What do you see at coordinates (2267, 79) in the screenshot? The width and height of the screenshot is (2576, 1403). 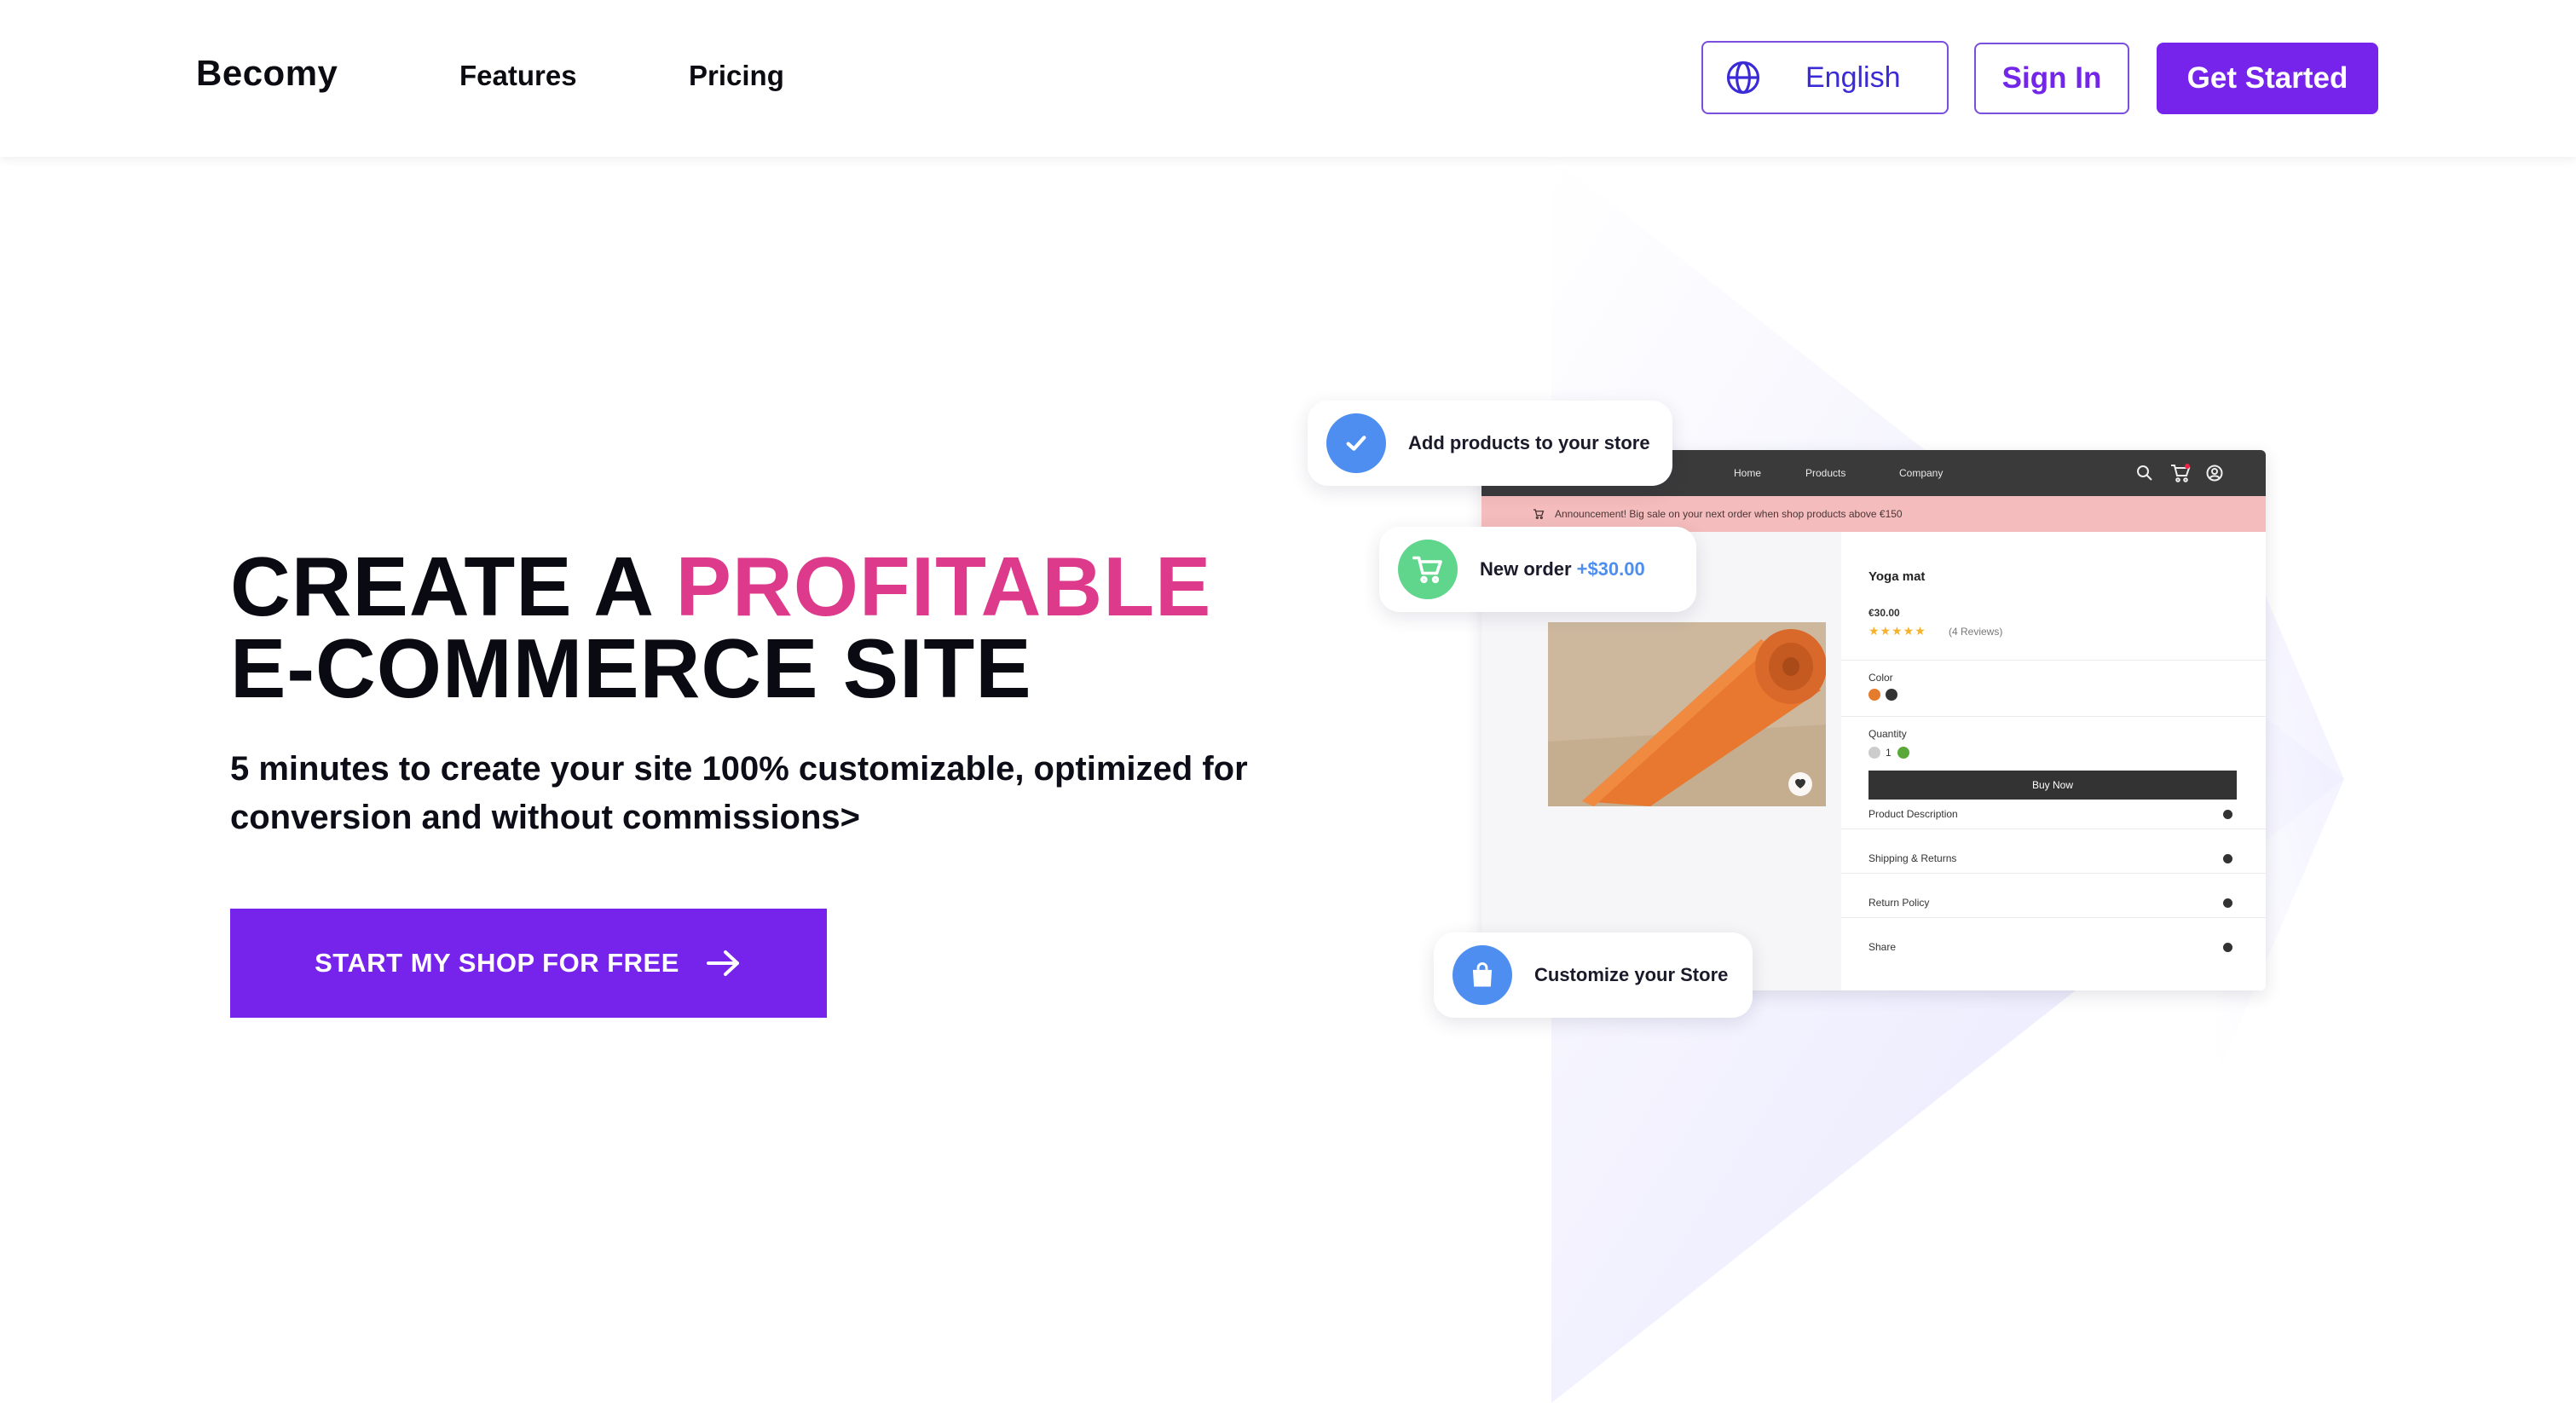 I see `get-started-button: Get Started` at bounding box center [2267, 79].